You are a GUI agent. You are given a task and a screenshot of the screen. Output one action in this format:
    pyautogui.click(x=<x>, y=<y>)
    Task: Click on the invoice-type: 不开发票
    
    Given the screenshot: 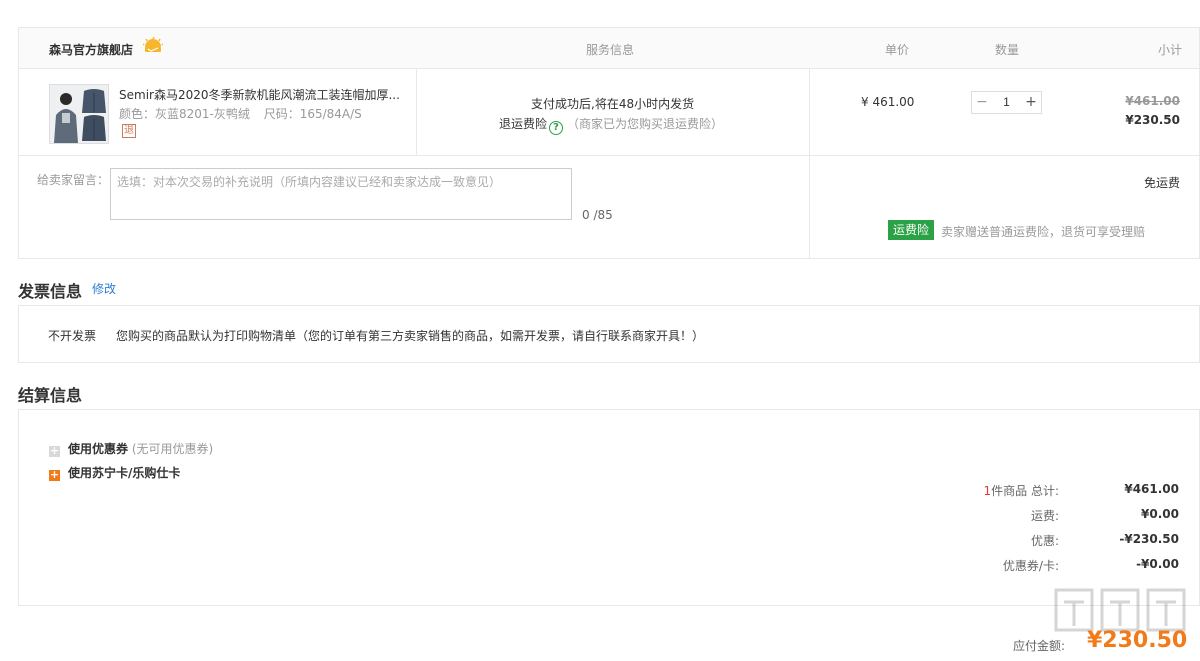 What is the action you would take?
    pyautogui.click(x=72, y=336)
    